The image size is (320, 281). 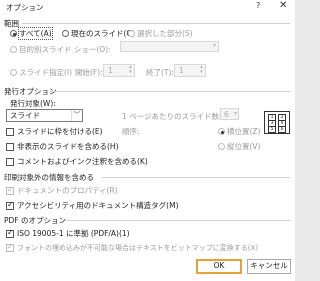 What do you see at coordinates (10, 161) in the screenshot?
I see `comments-checkbox` at bounding box center [10, 161].